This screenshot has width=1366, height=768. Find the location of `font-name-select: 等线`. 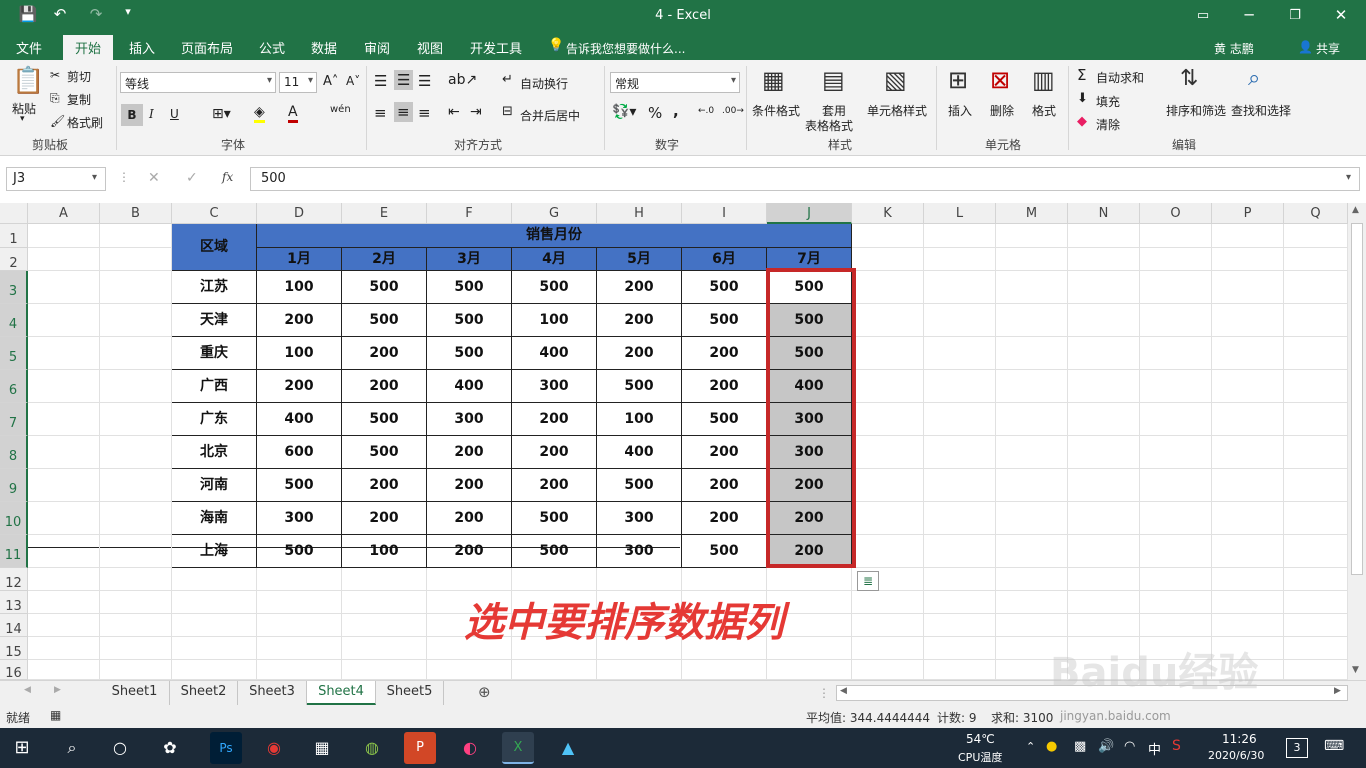

font-name-select: 等线 is located at coordinates (198, 82).